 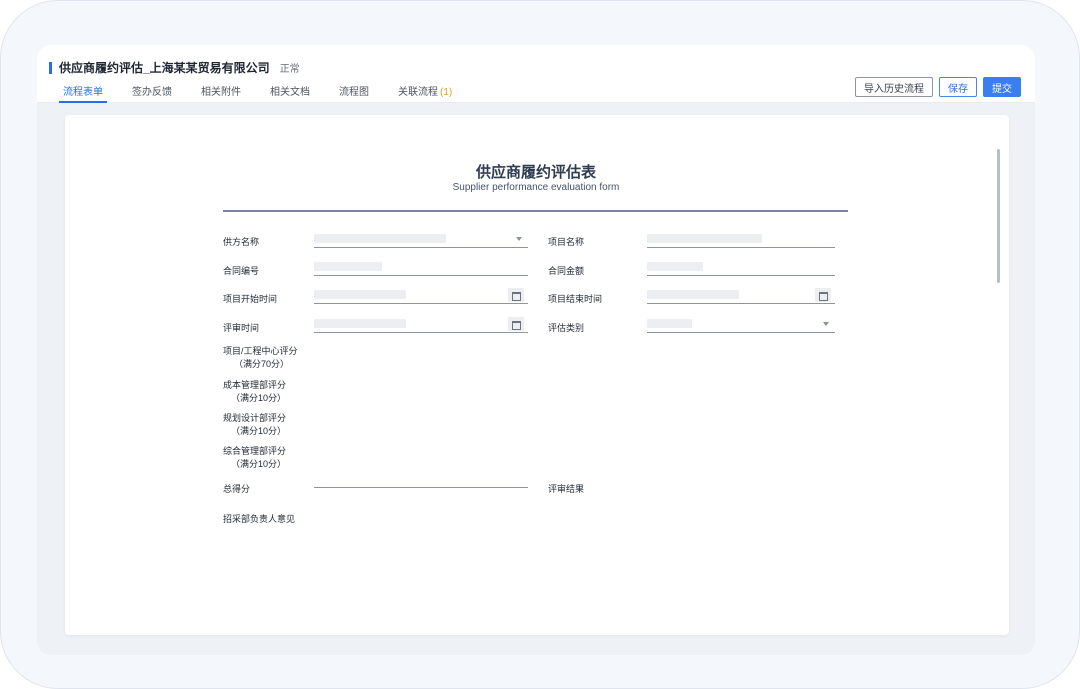 What do you see at coordinates (421, 295) in the screenshot?
I see `project-start-date-picker` at bounding box center [421, 295].